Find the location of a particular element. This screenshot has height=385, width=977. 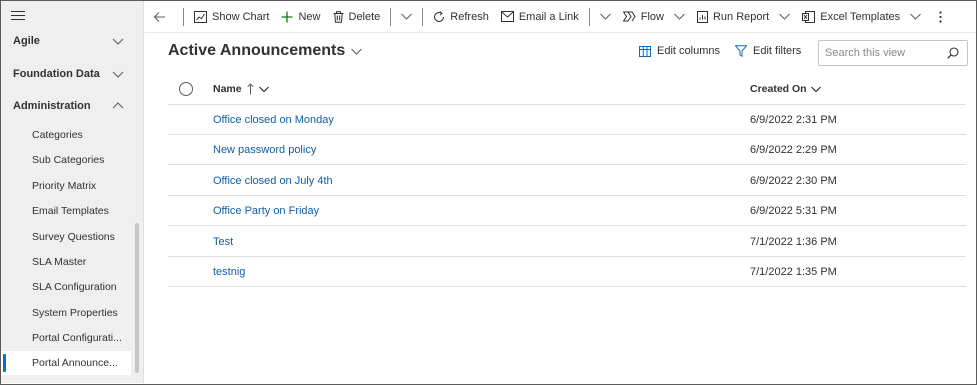

show-chart-button: Show Chart is located at coordinates (231, 17).